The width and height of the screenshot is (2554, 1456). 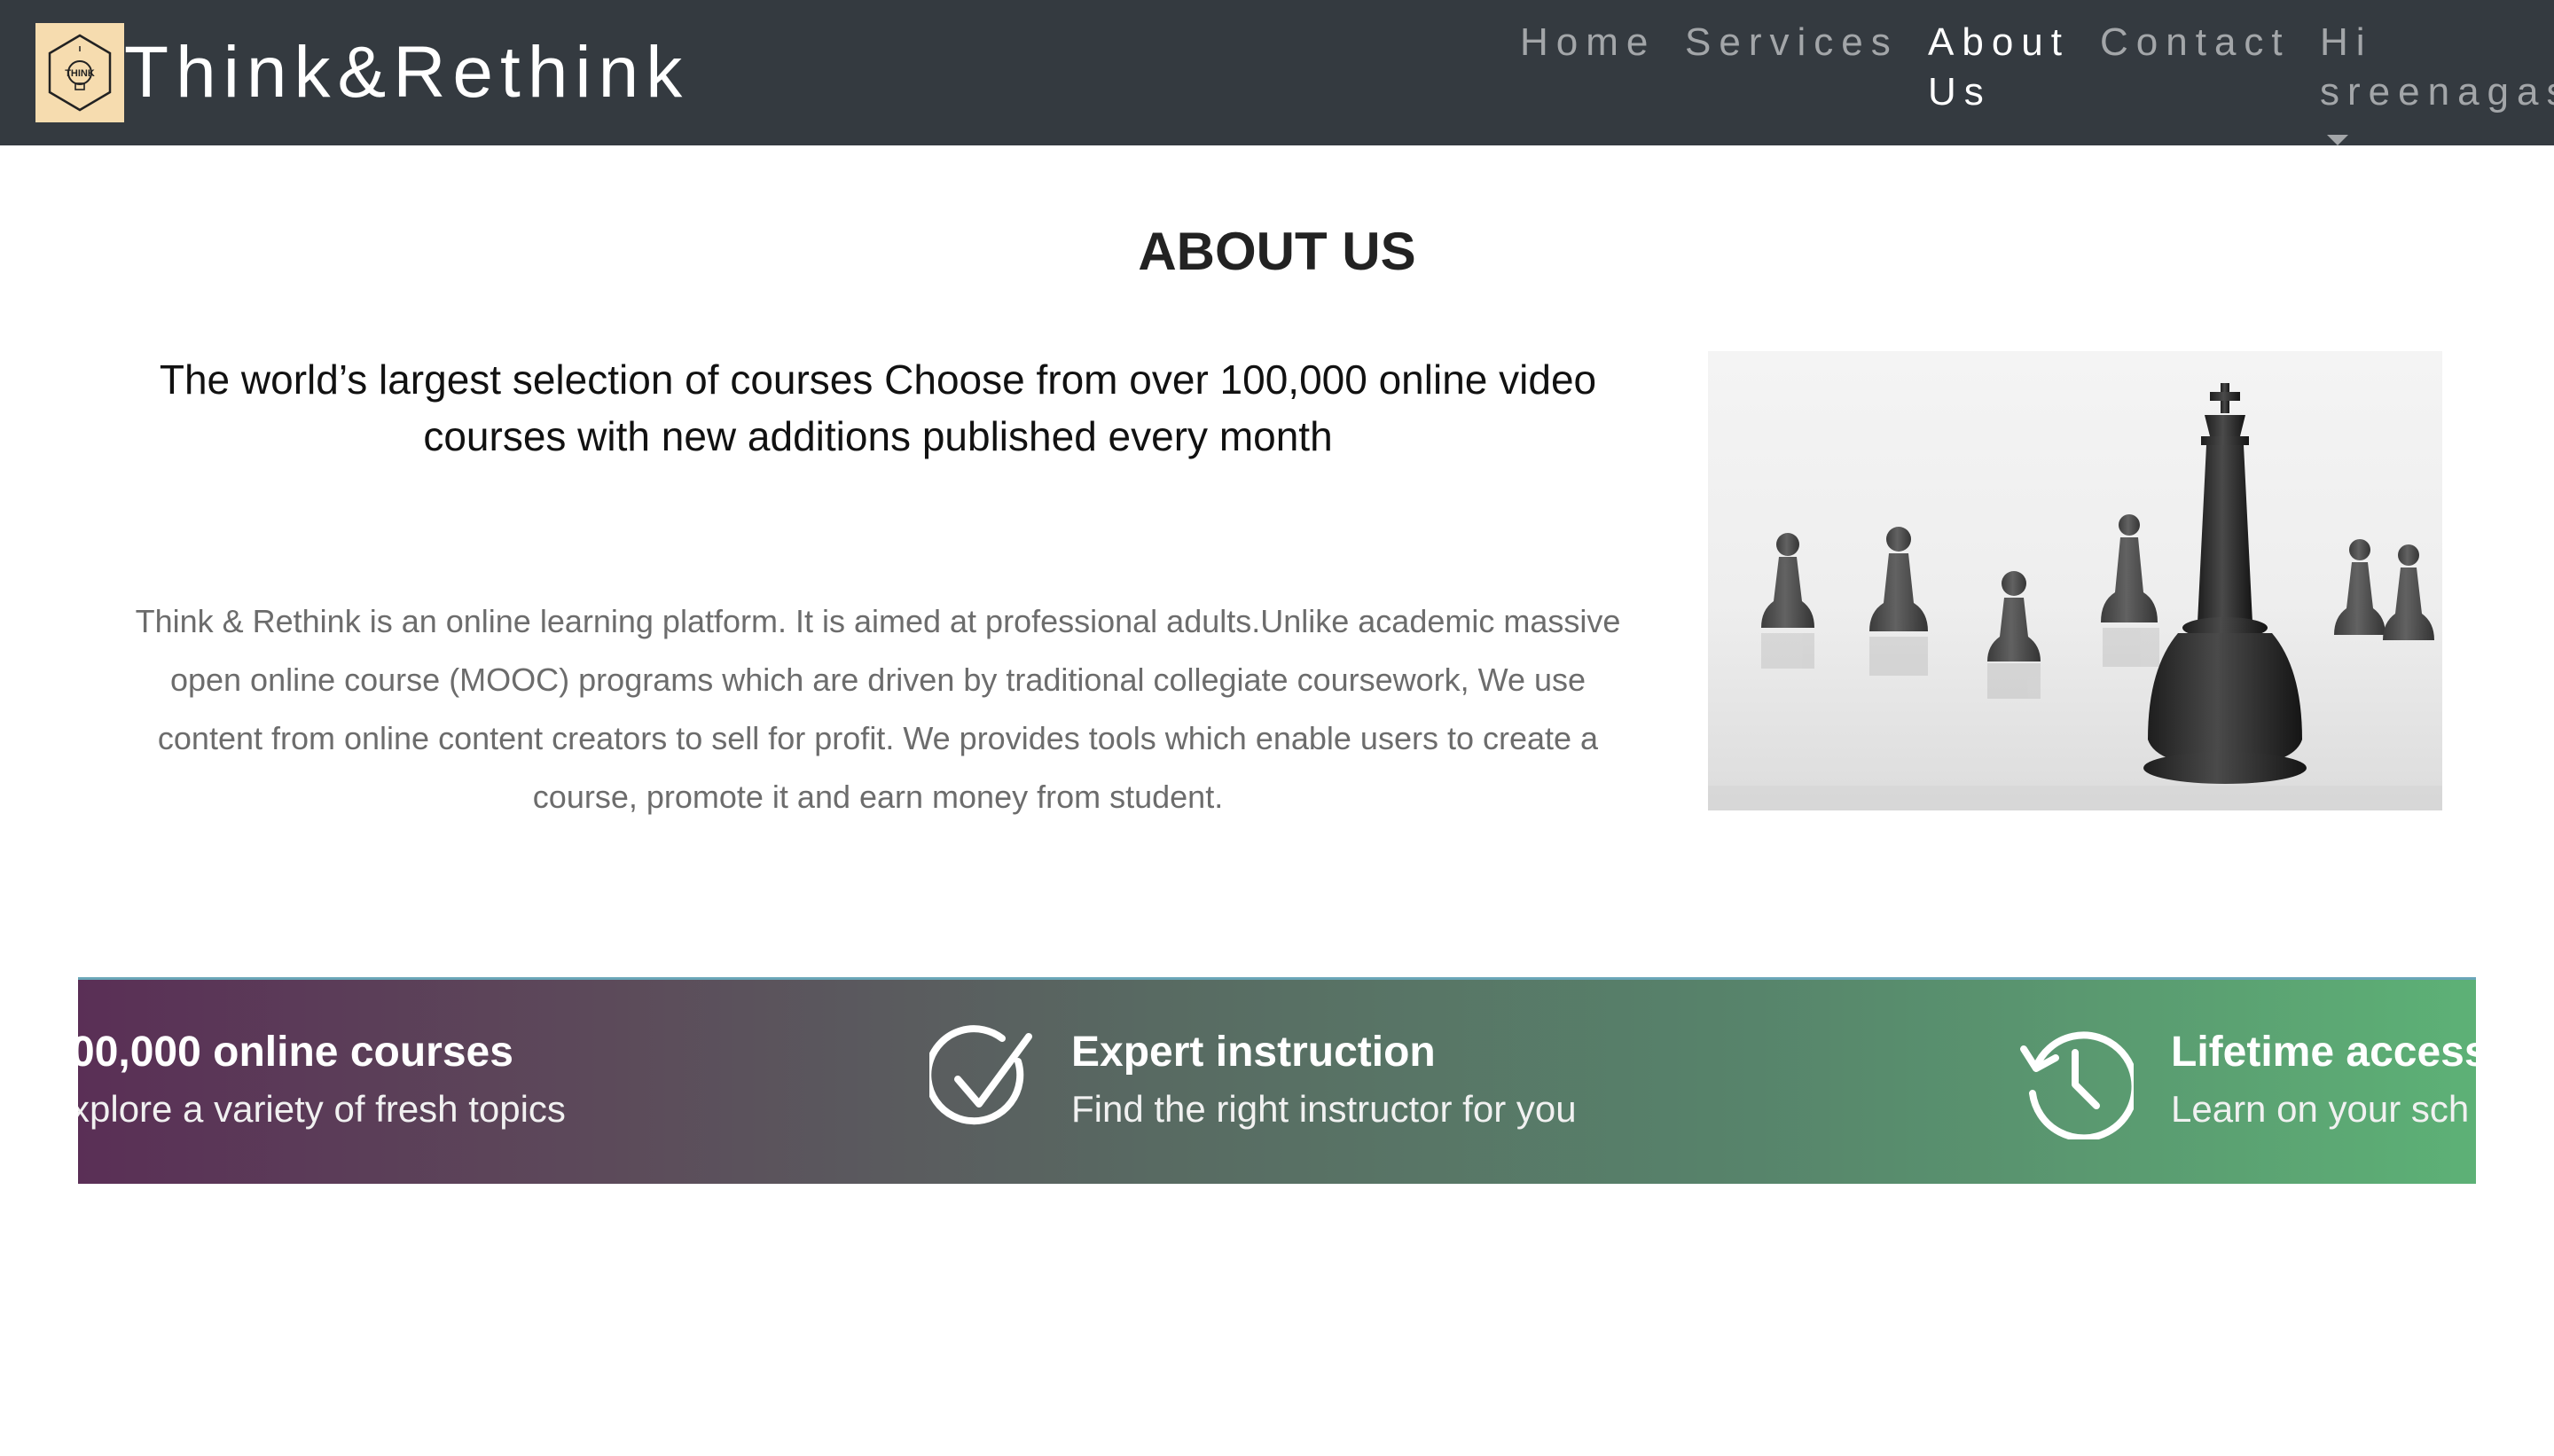 I want to click on page-title: ABOUT US, so click(x=1277, y=251).